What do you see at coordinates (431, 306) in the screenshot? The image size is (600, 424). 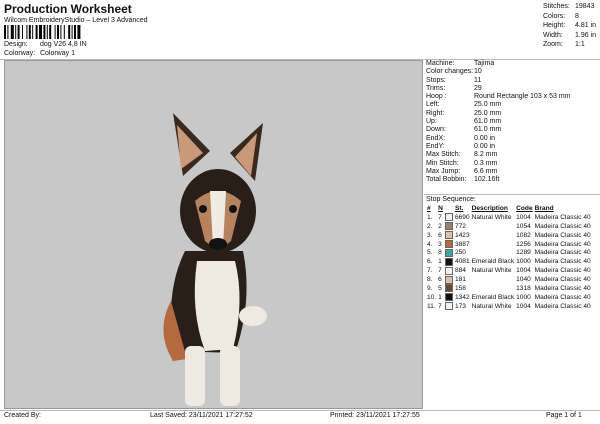 I see `row-index: 11.` at bounding box center [431, 306].